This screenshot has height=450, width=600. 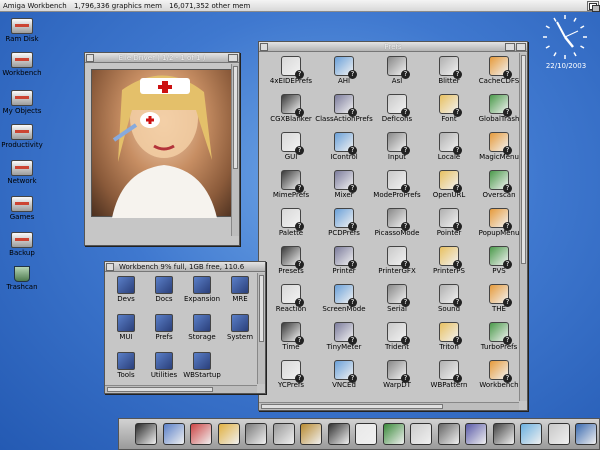 What do you see at coordinates (291, 70) in the screenshot?
I see `prefs-icon-4xeideprefs: 4xEIDEPrefs` at bounding box center [291, 70].